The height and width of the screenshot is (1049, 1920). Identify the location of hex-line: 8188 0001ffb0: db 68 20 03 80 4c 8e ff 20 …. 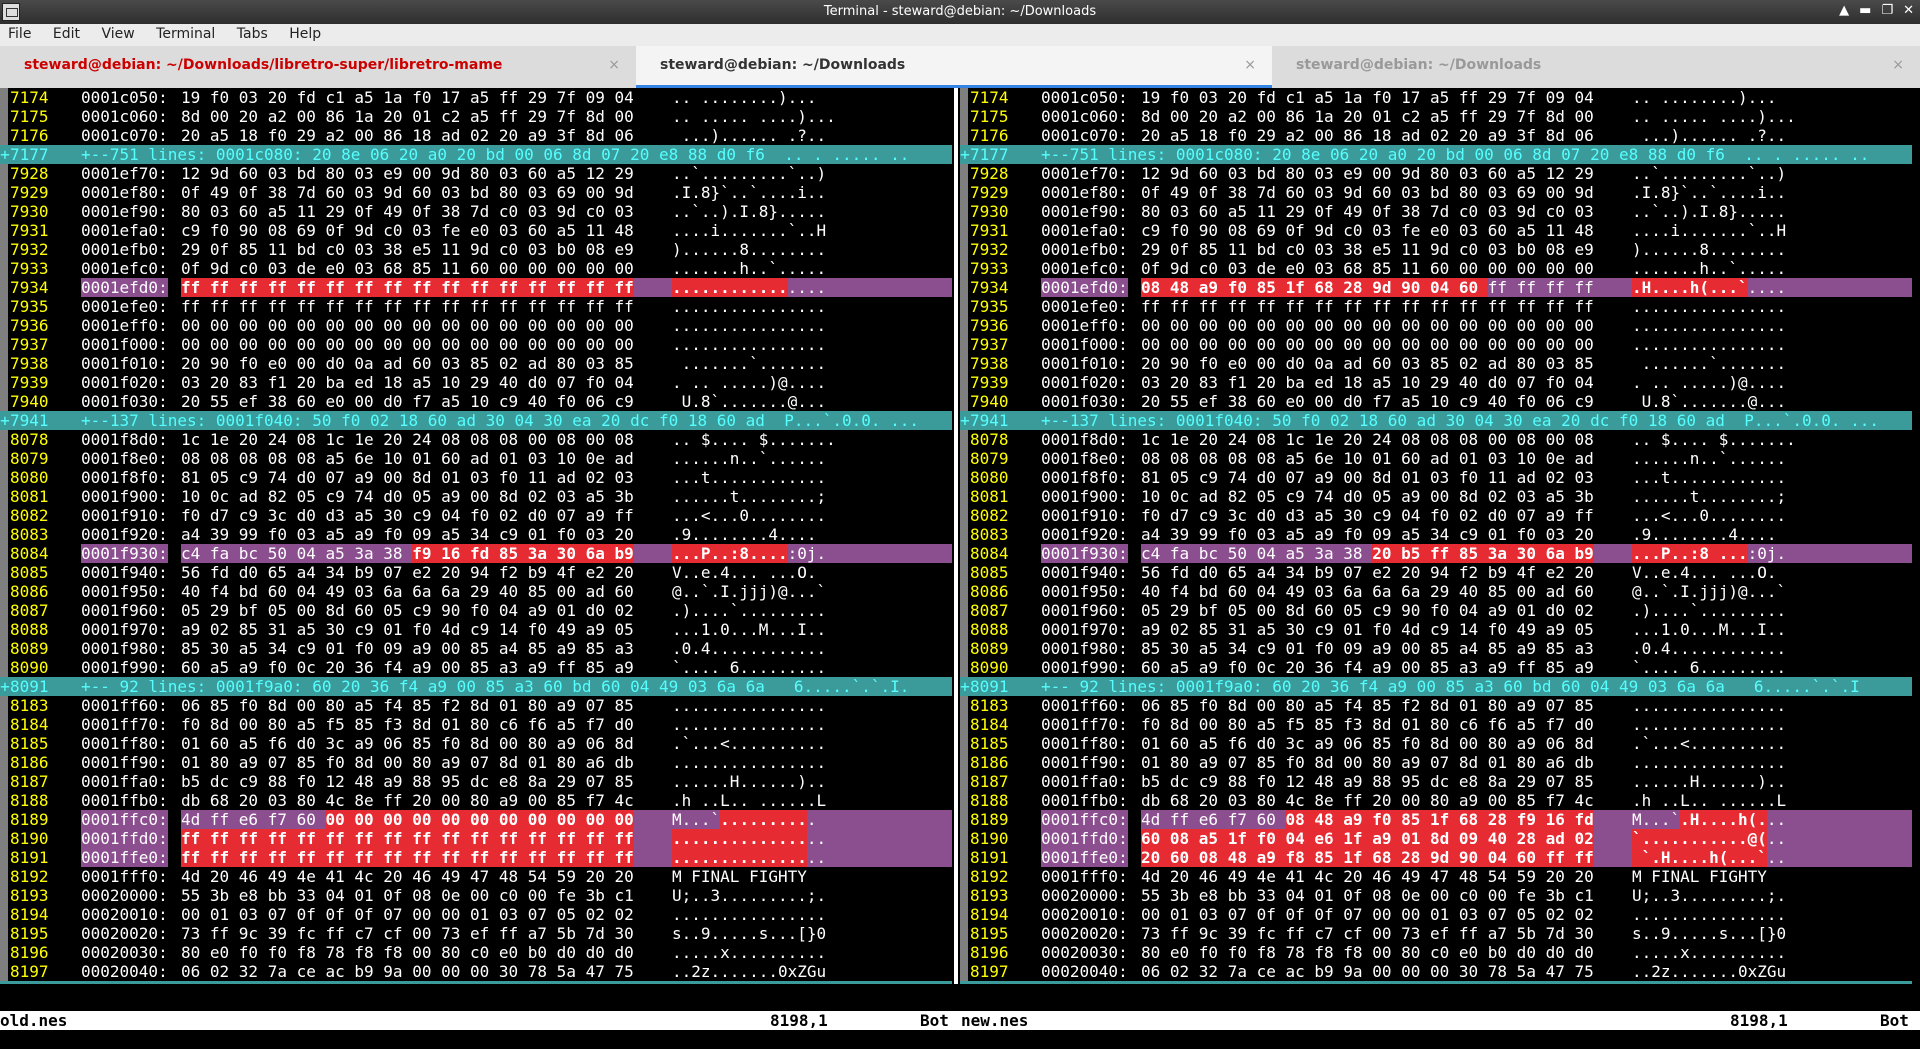
(1436, 800).